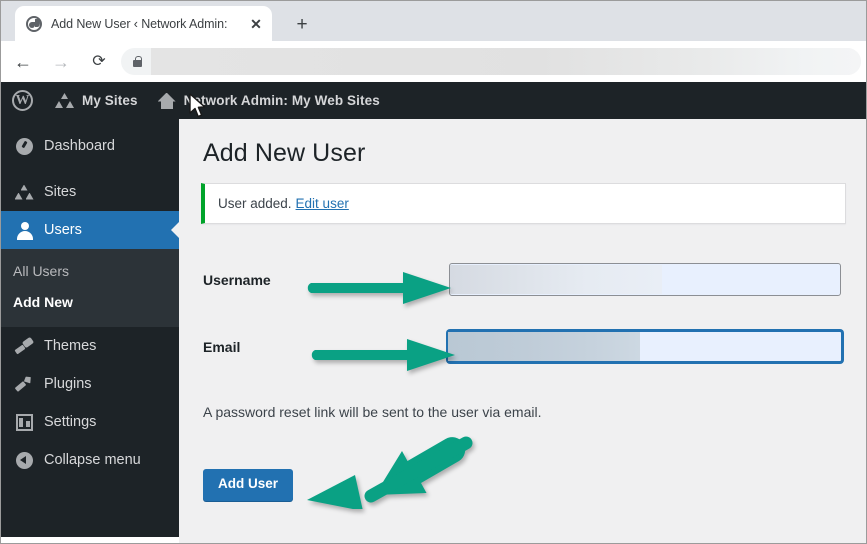  Describe the element at coordinates (70, 346) in the screenshot. I see `sidebar-label-themes: Themes` at that location.